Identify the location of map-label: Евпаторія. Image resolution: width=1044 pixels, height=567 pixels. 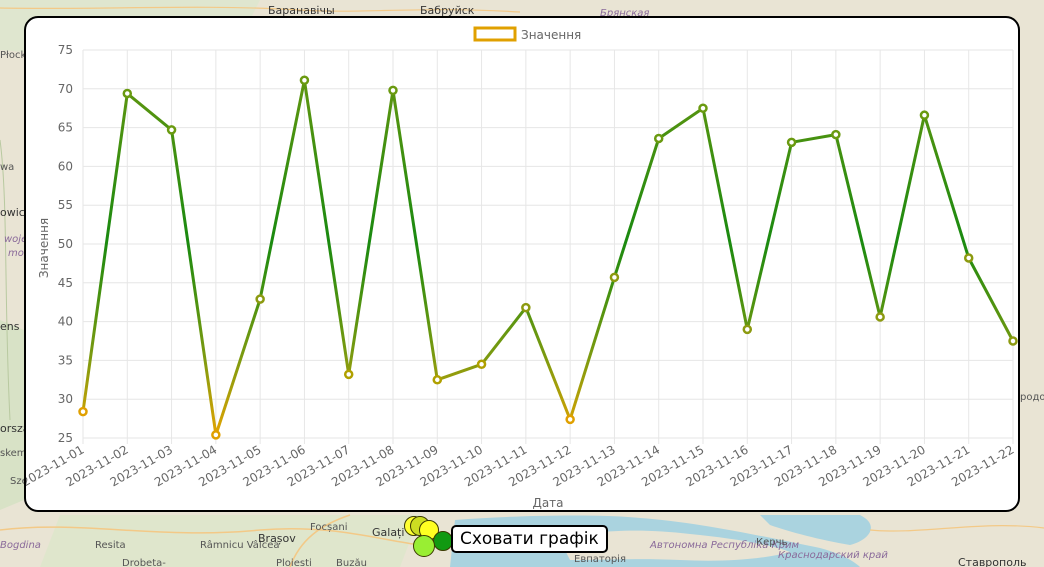
(600, 559).